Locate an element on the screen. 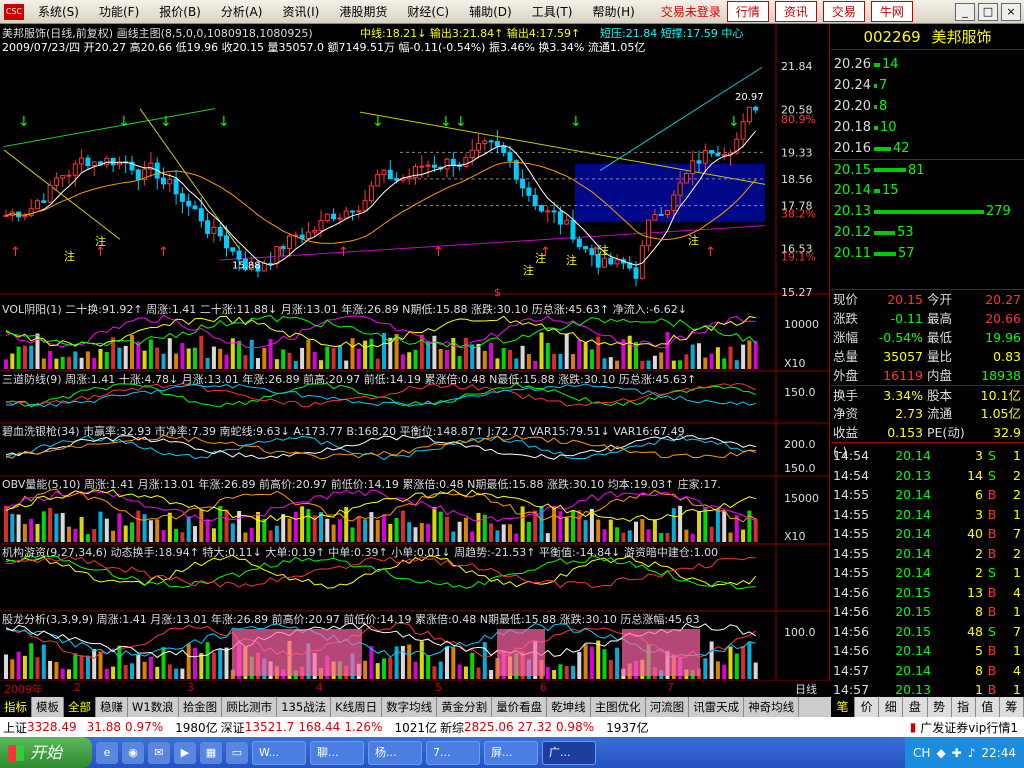 This screenshot has width=1024, height=768. tab-kline-week: K线周日 is located at coordinates (357, 707).